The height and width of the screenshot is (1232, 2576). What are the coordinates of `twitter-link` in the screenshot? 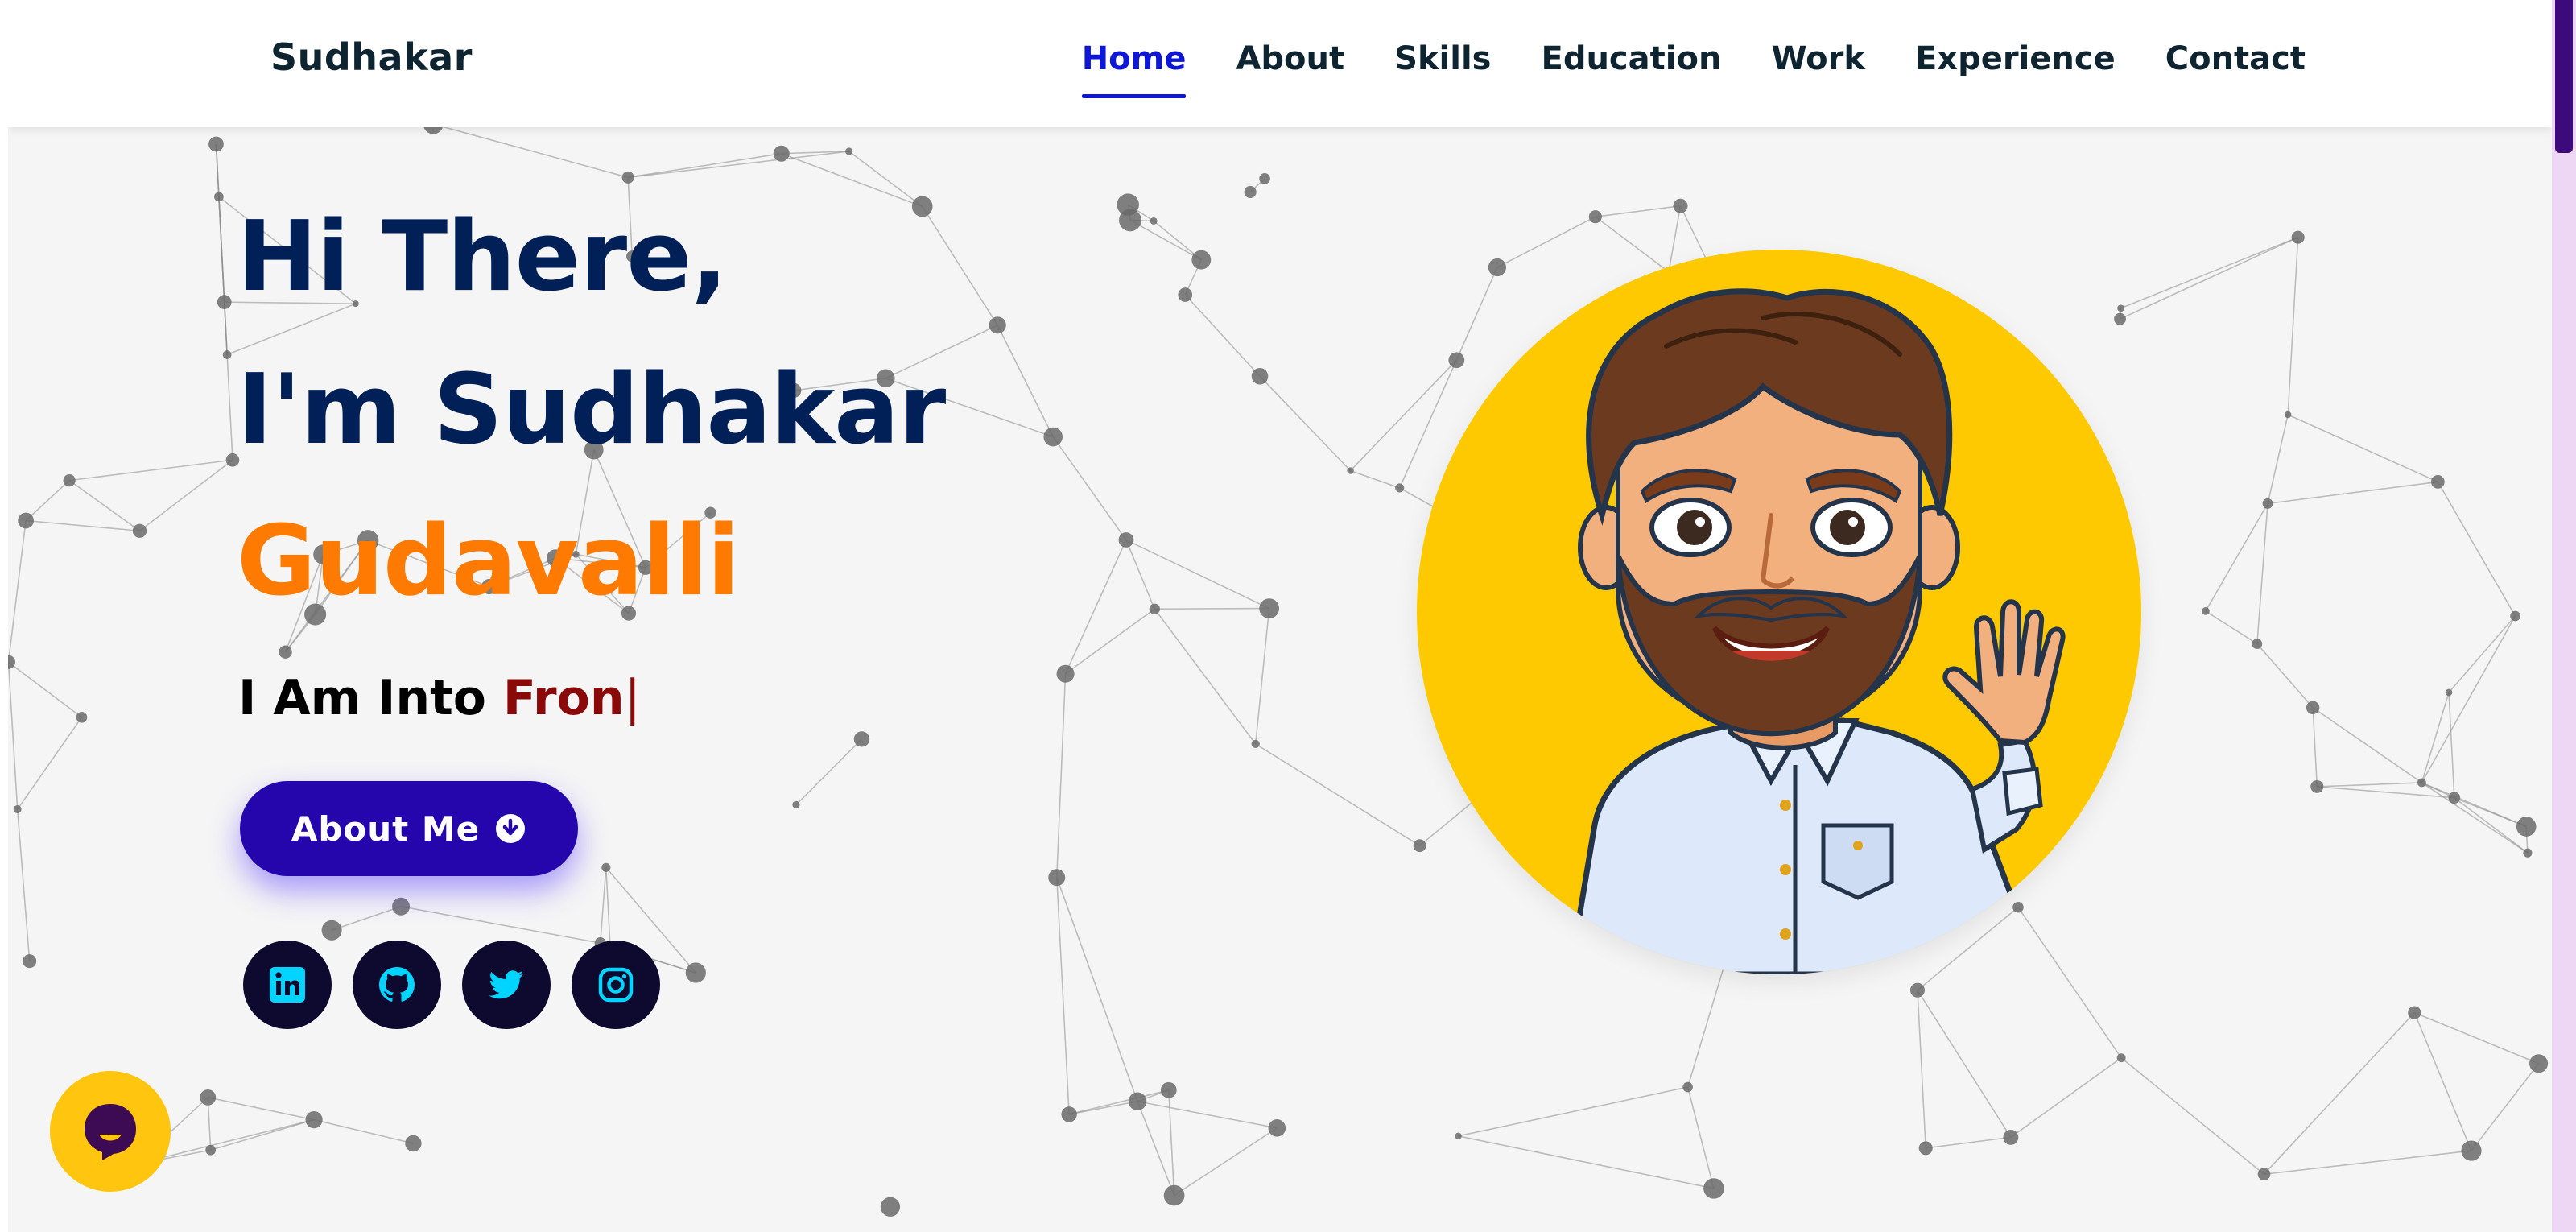 It's located at (506, 985).